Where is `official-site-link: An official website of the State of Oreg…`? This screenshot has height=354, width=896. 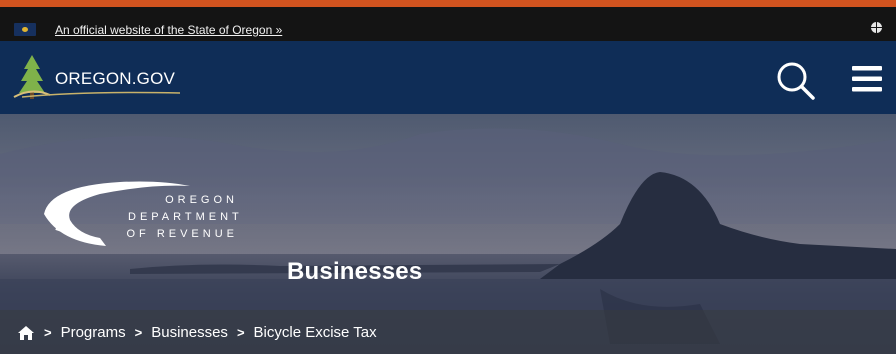 official-site-link: An official website of the State of Oreg… is located at coordinates (168, 30).